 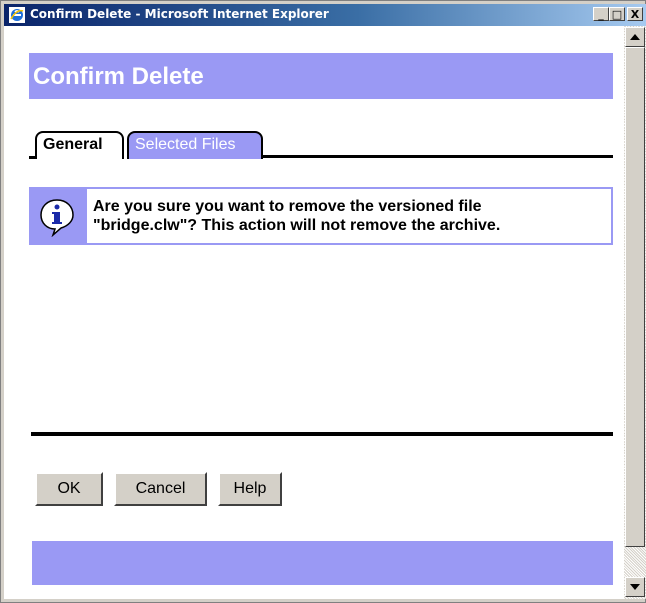 I want to click on cancel-button: Cancel, so click(x=160, y=489).